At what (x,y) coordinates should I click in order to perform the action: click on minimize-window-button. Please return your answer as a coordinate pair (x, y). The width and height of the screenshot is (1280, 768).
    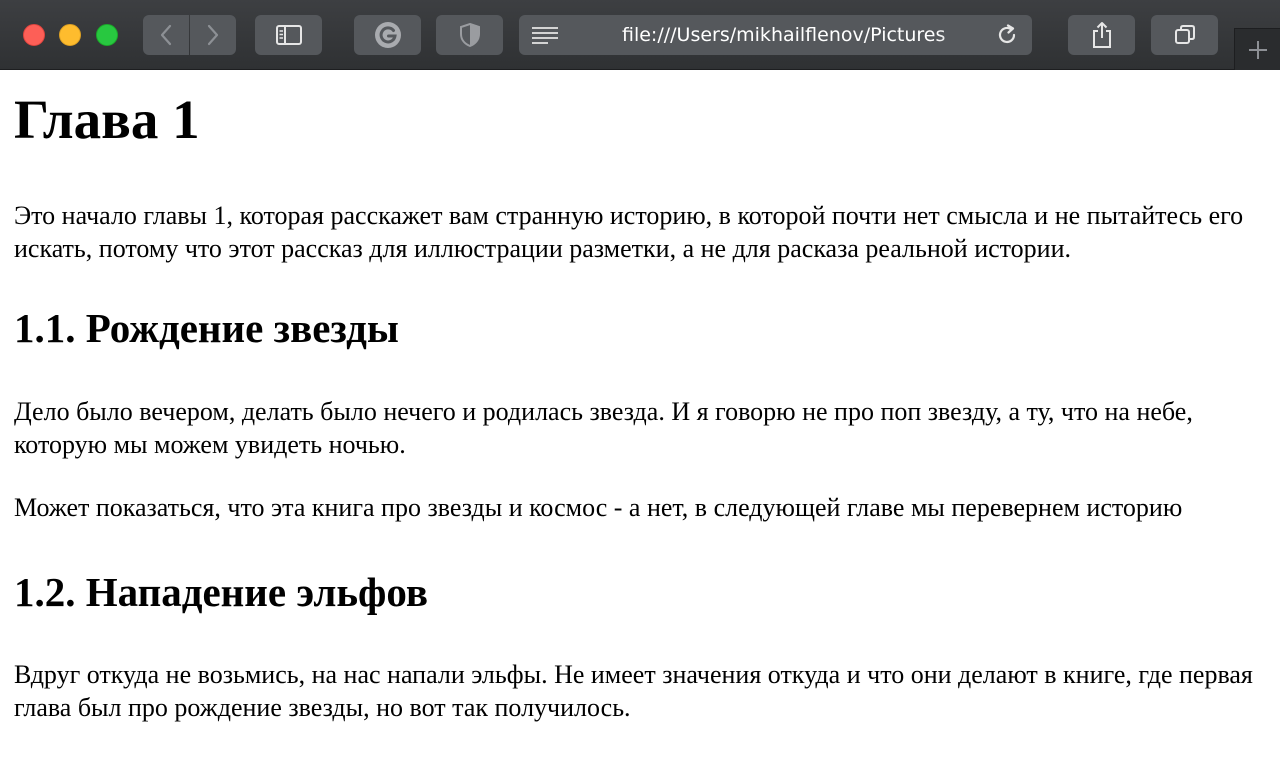
    Looking at the image, I should click on (70, 35).